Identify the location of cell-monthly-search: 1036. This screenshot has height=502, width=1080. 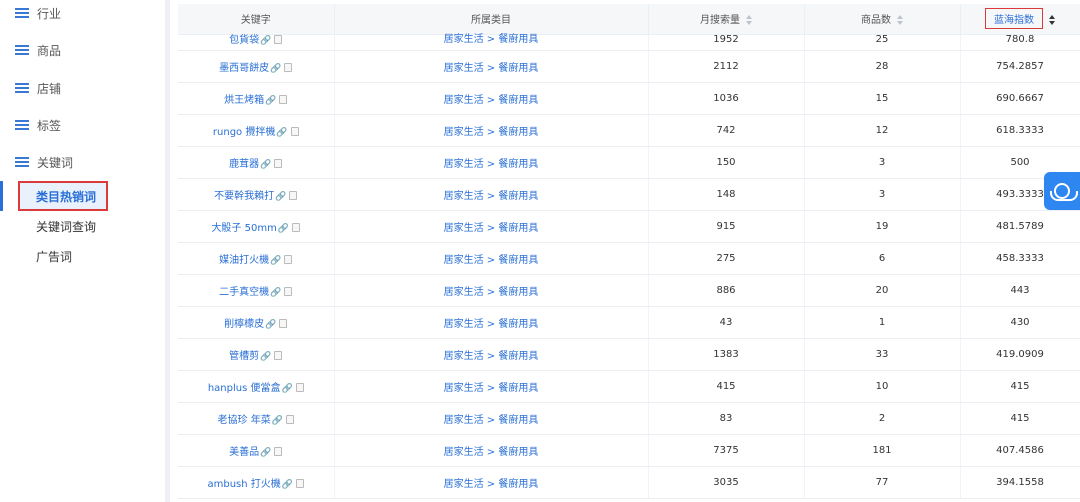
(726, 98).